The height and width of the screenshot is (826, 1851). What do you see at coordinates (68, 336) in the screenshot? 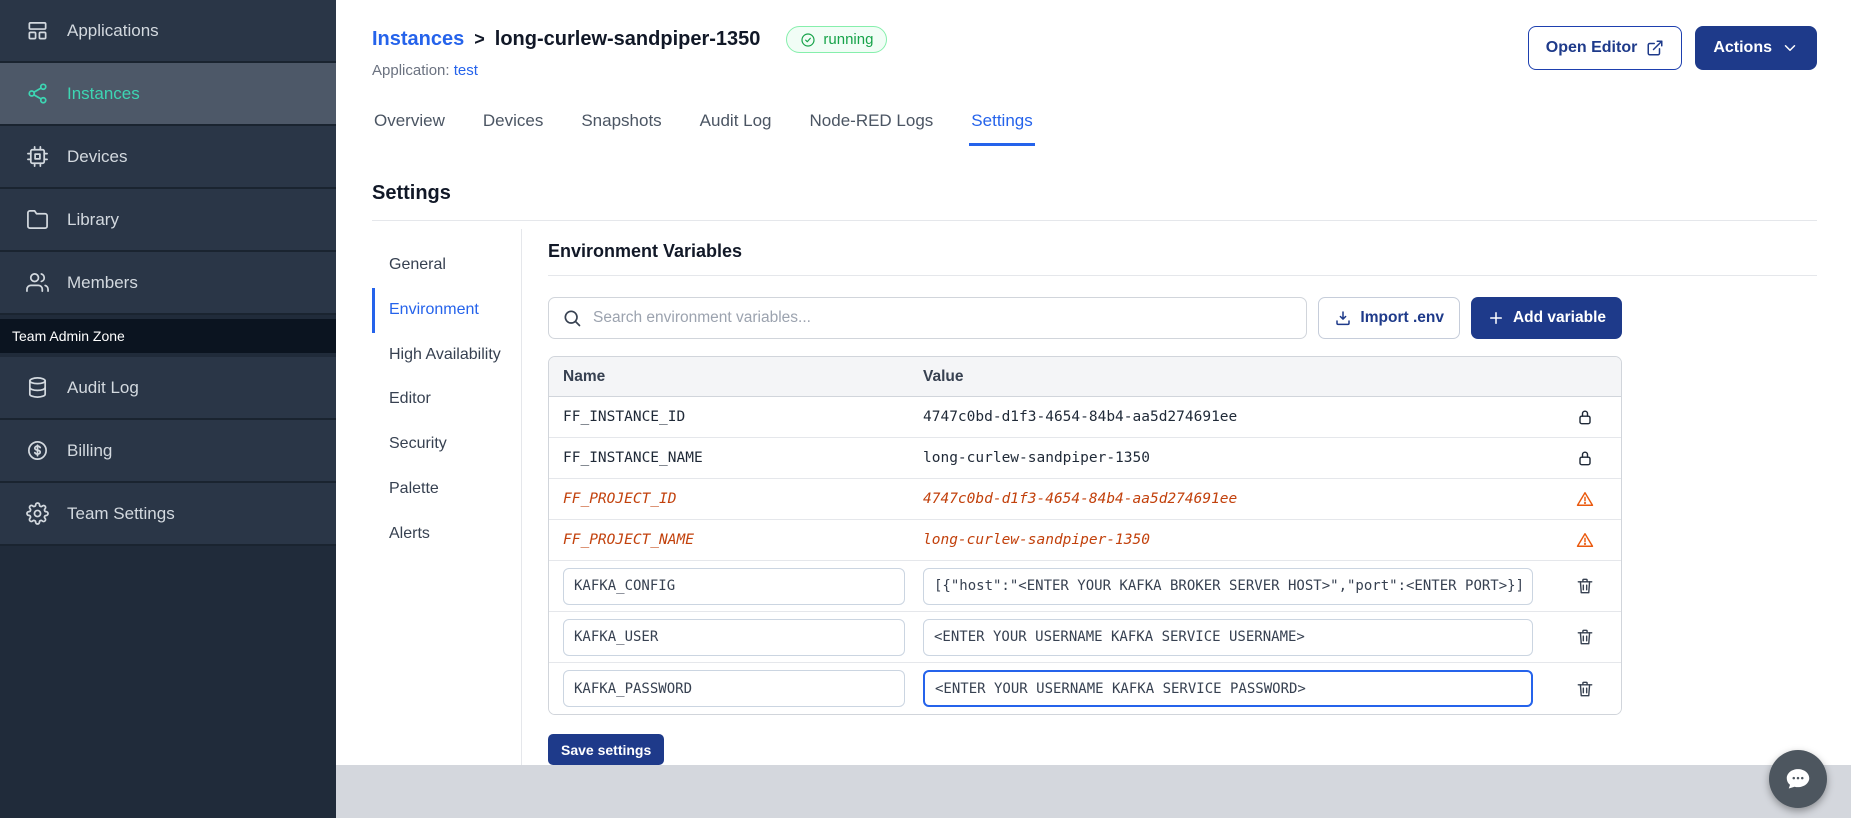
I see `team-admin-zone-label: Team Admin Zone` at bounding box center [68, 336].